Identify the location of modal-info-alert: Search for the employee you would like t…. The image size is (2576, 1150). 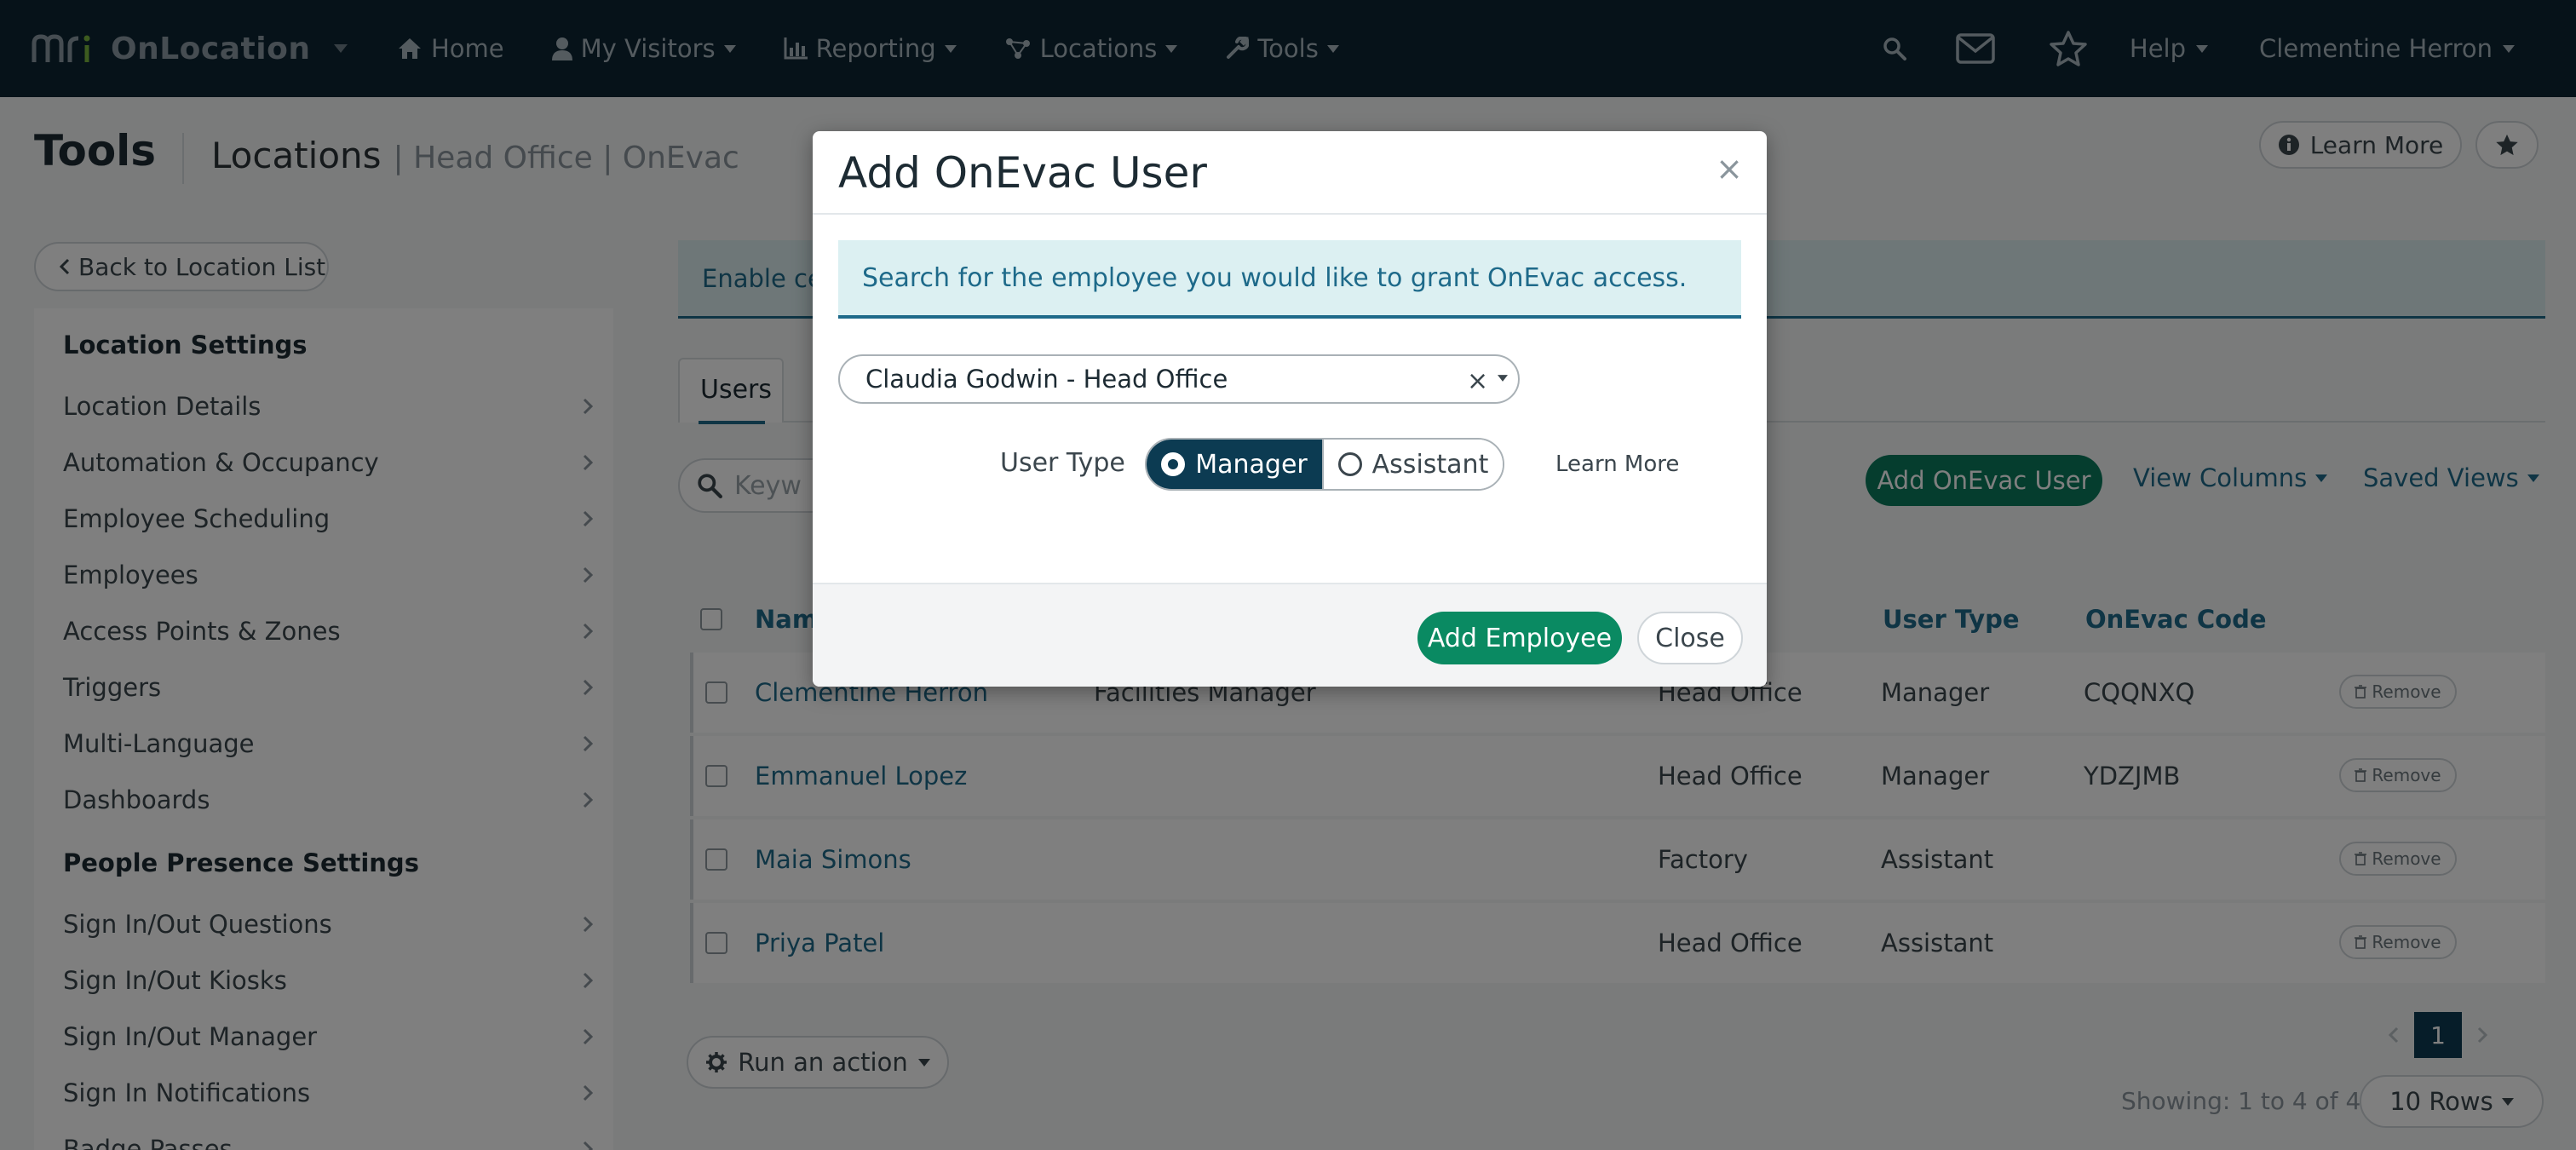
(1289, 279).